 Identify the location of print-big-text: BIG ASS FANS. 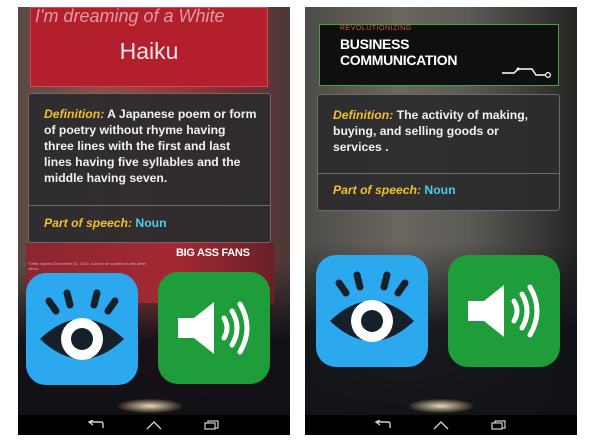
(213, 253).